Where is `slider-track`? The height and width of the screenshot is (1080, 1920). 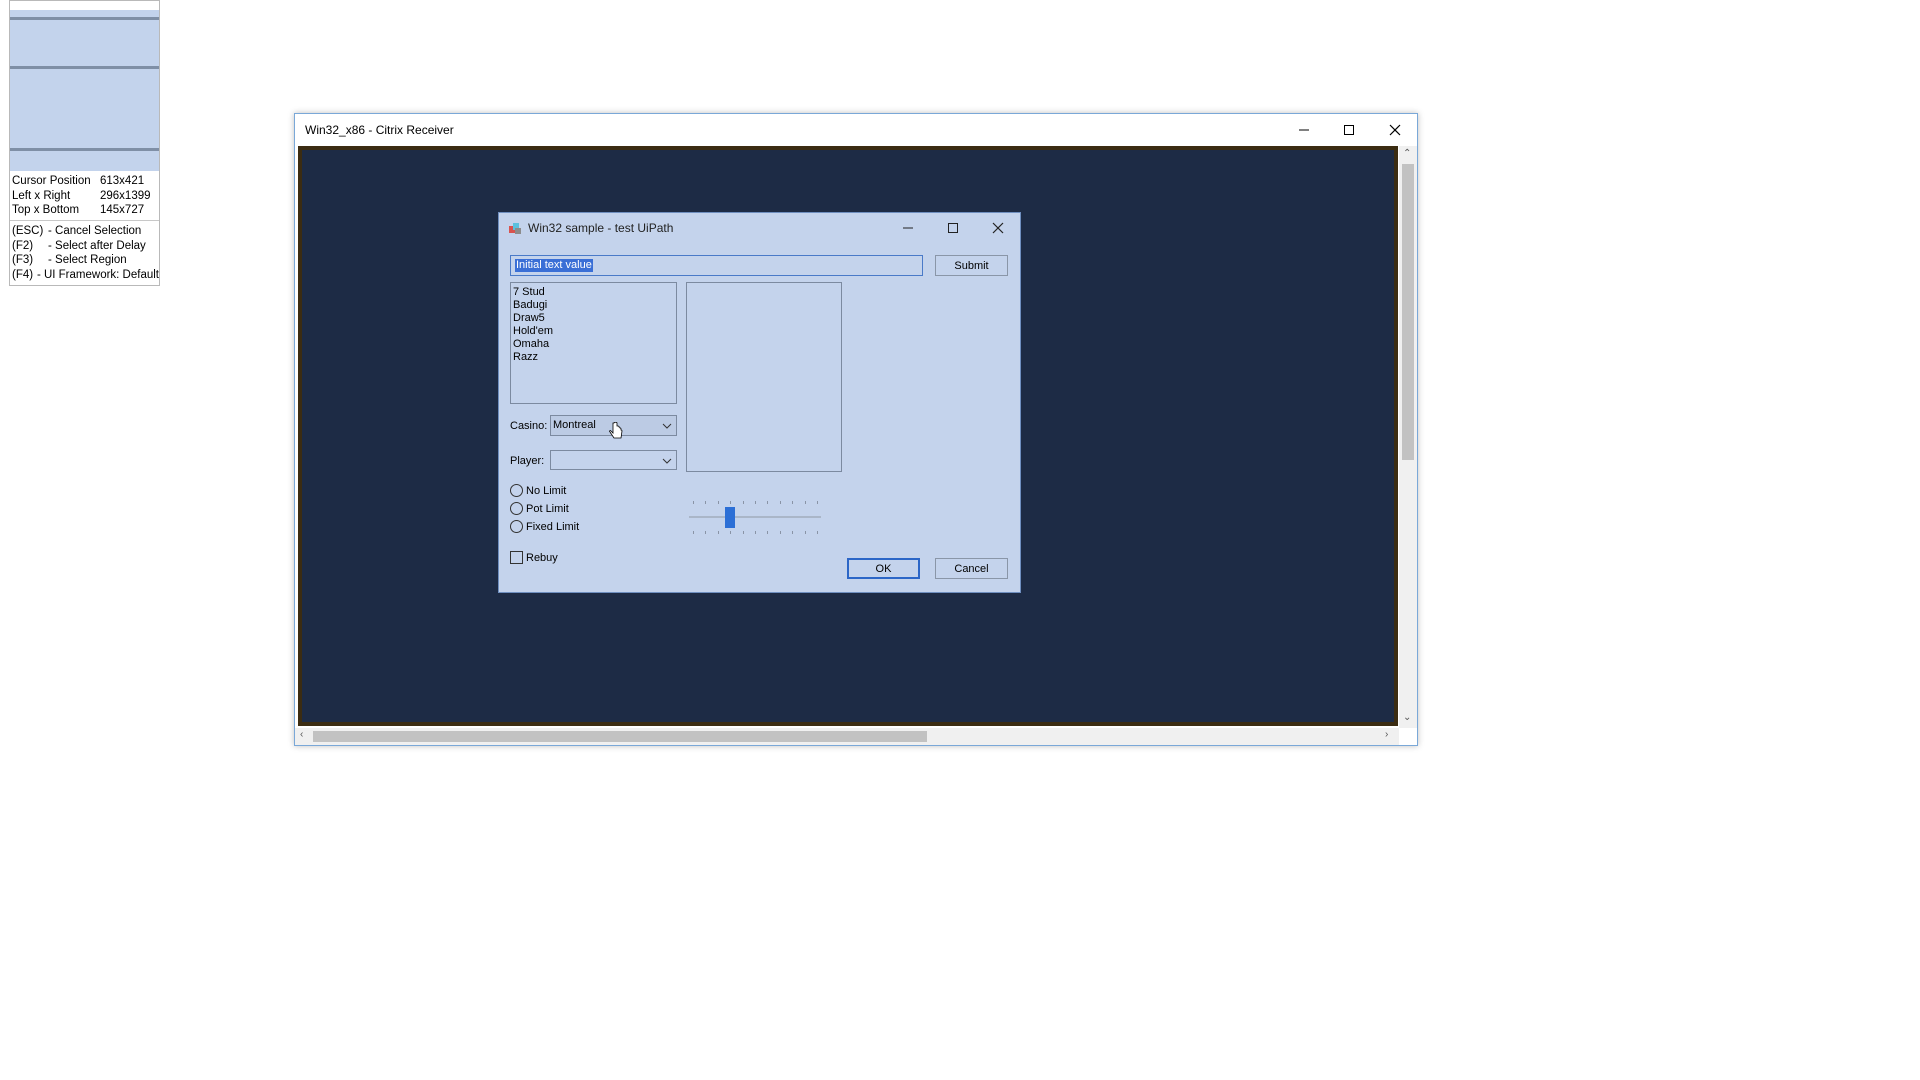 slider-track is located at coordinates (755, 517).